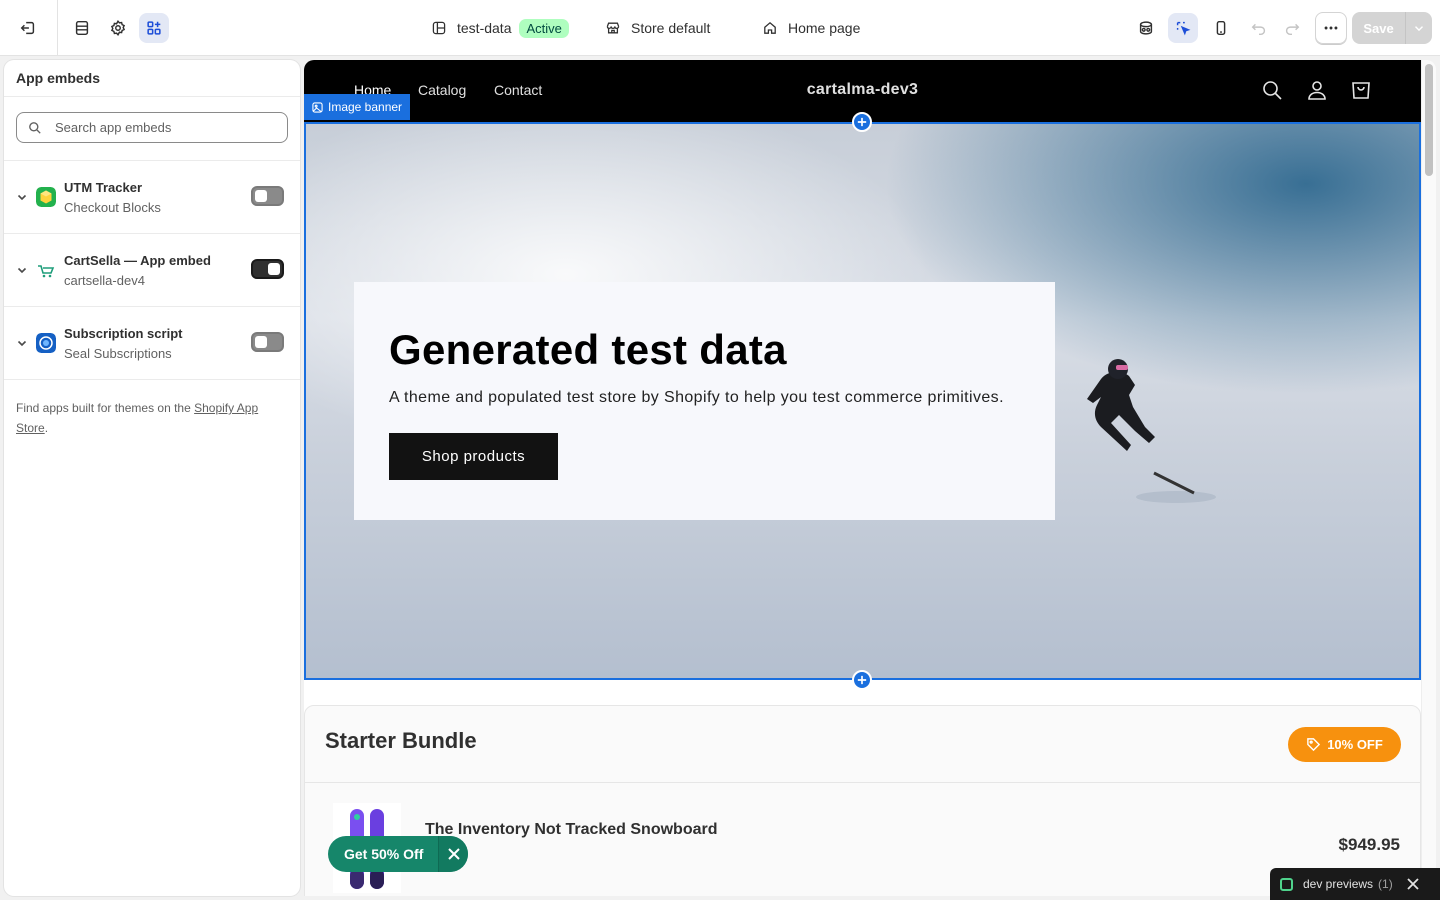 The width and height of the screenshot is (1440, 900). I want to click on add-section-top-button, so click(862, 122).